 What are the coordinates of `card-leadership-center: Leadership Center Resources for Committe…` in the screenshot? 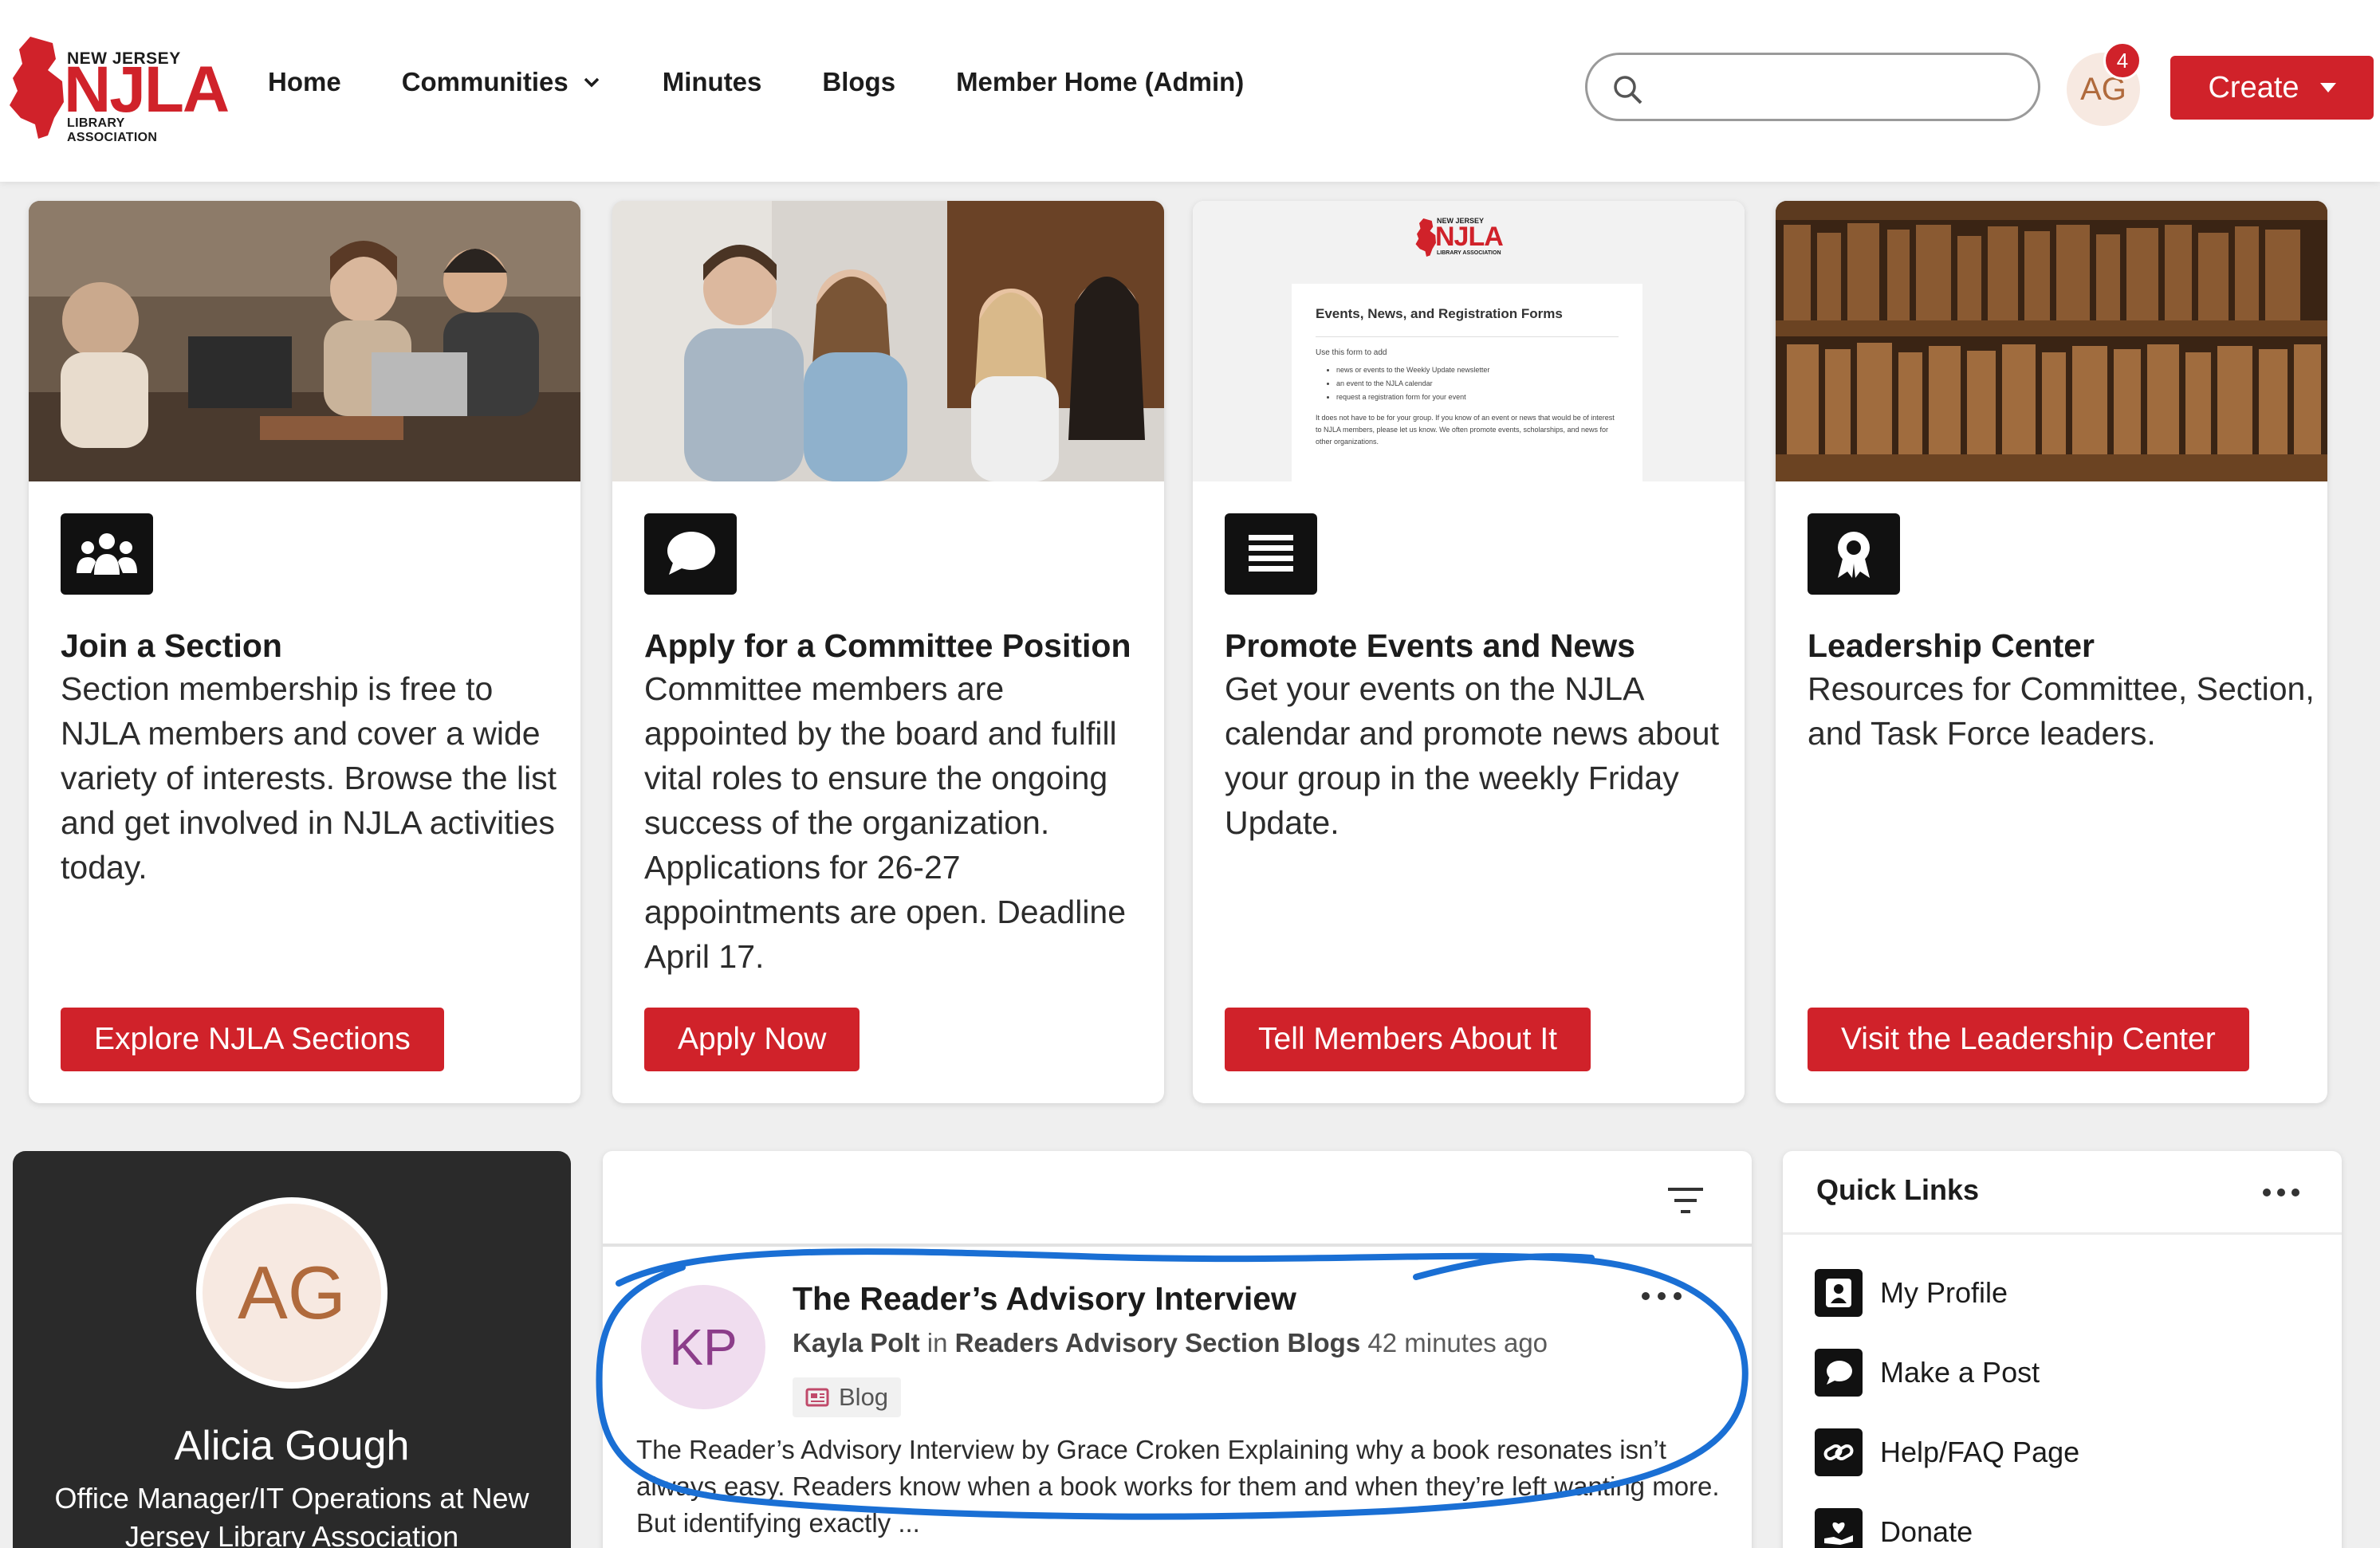 It's located at (2051, 652).